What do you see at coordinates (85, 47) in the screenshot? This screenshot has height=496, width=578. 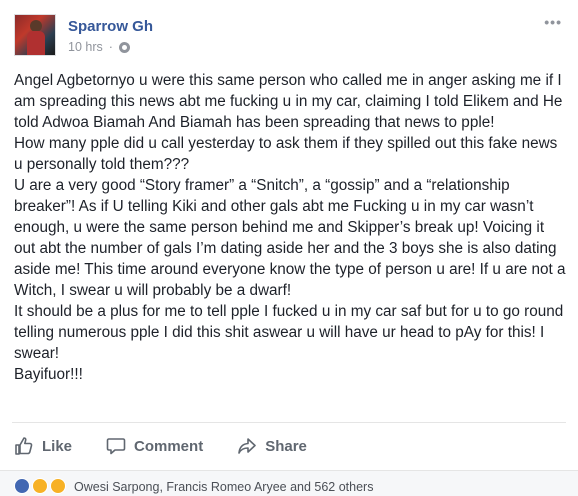 I see `post-time: 10 hrs` at bounding box center [85, 47].